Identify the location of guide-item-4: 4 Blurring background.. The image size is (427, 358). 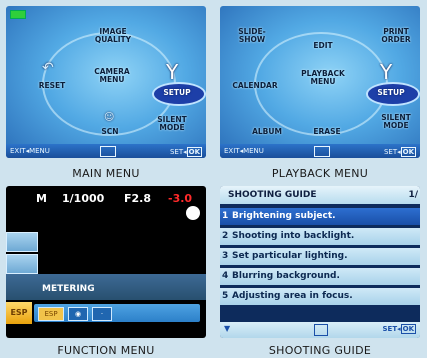
(320, 276).